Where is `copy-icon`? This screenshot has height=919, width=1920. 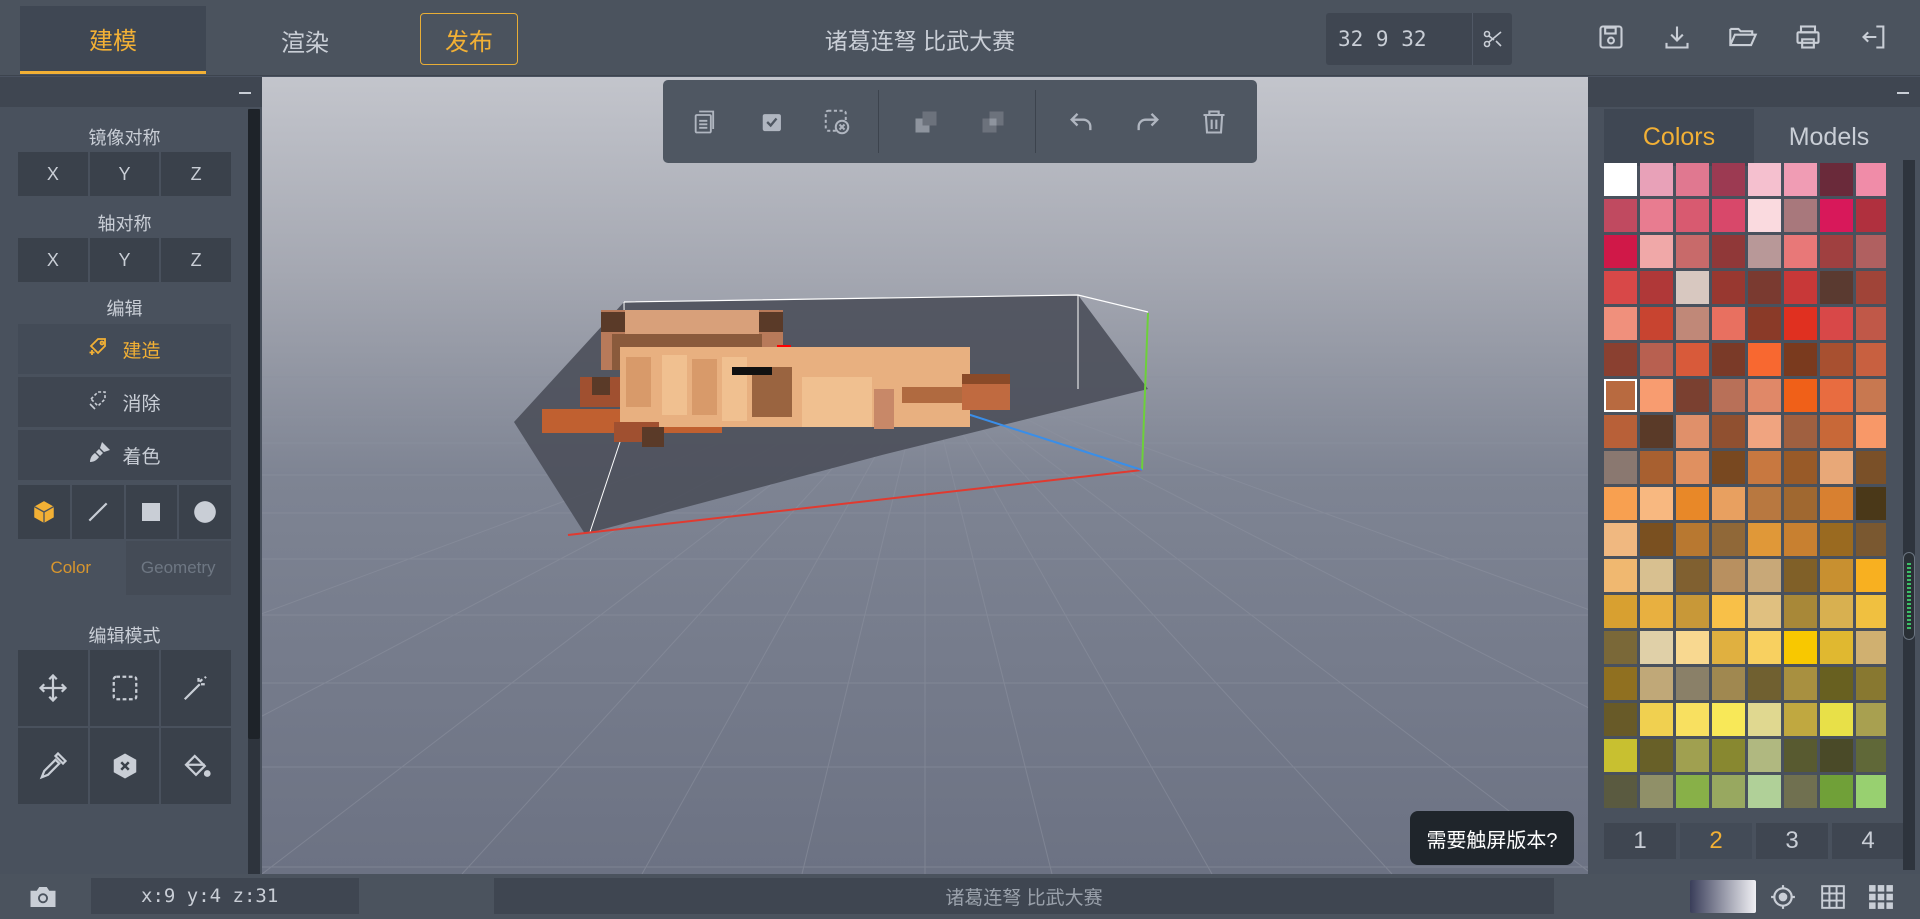
copy-icon is located at coordinates (705, 122).